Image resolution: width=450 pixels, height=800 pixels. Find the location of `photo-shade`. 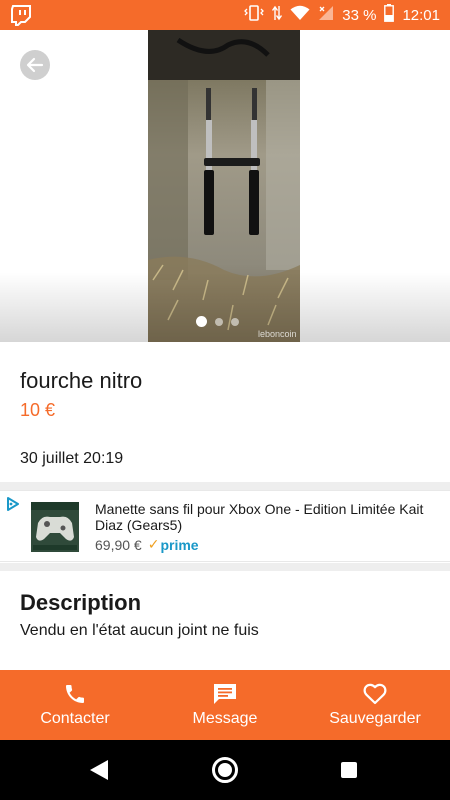

photo-shade is located at coordinates (225, 307).